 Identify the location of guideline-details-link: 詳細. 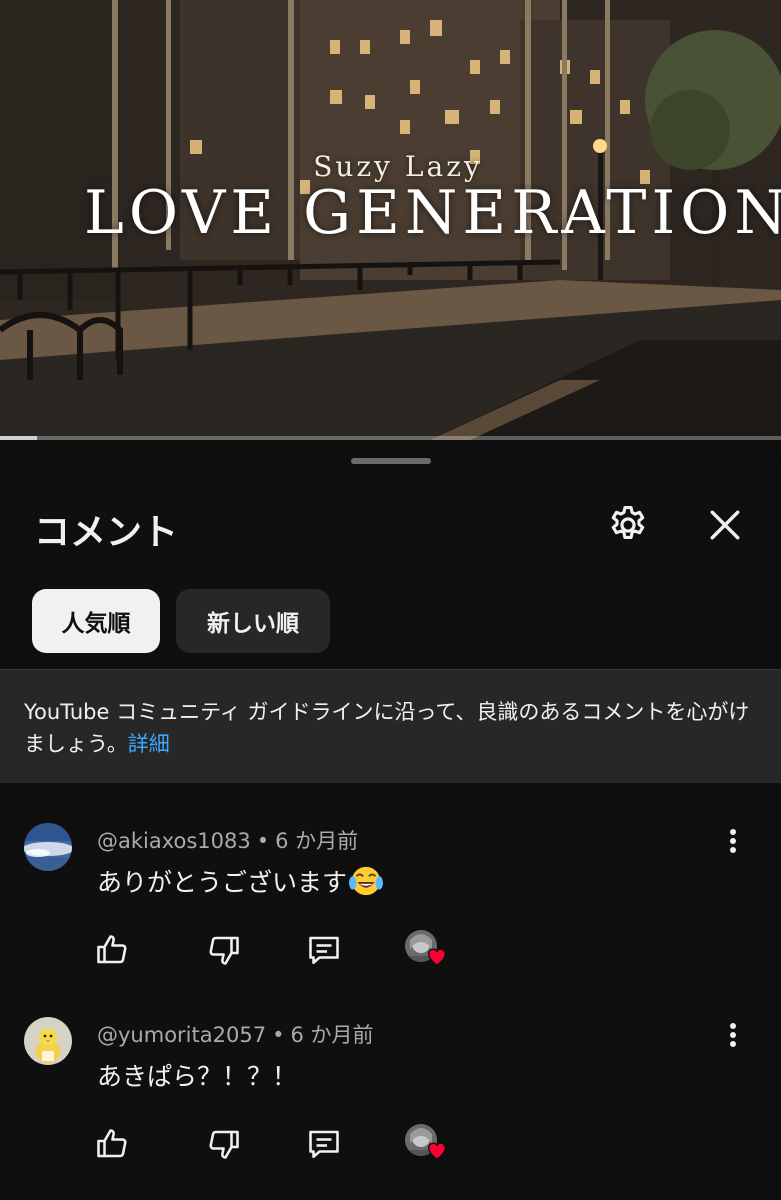
(149, 744).